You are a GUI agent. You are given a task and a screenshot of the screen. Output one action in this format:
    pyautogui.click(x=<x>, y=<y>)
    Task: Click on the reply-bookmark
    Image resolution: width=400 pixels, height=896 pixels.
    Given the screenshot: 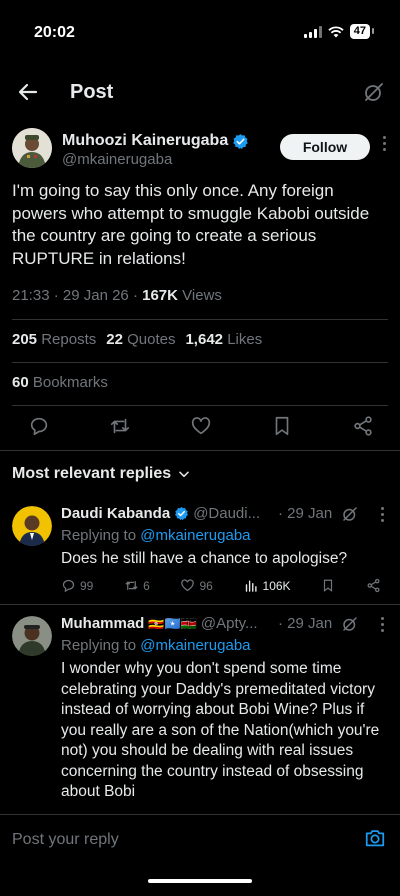 What is the action you would take?
    pyautogui.click(x=328, y=585)
    